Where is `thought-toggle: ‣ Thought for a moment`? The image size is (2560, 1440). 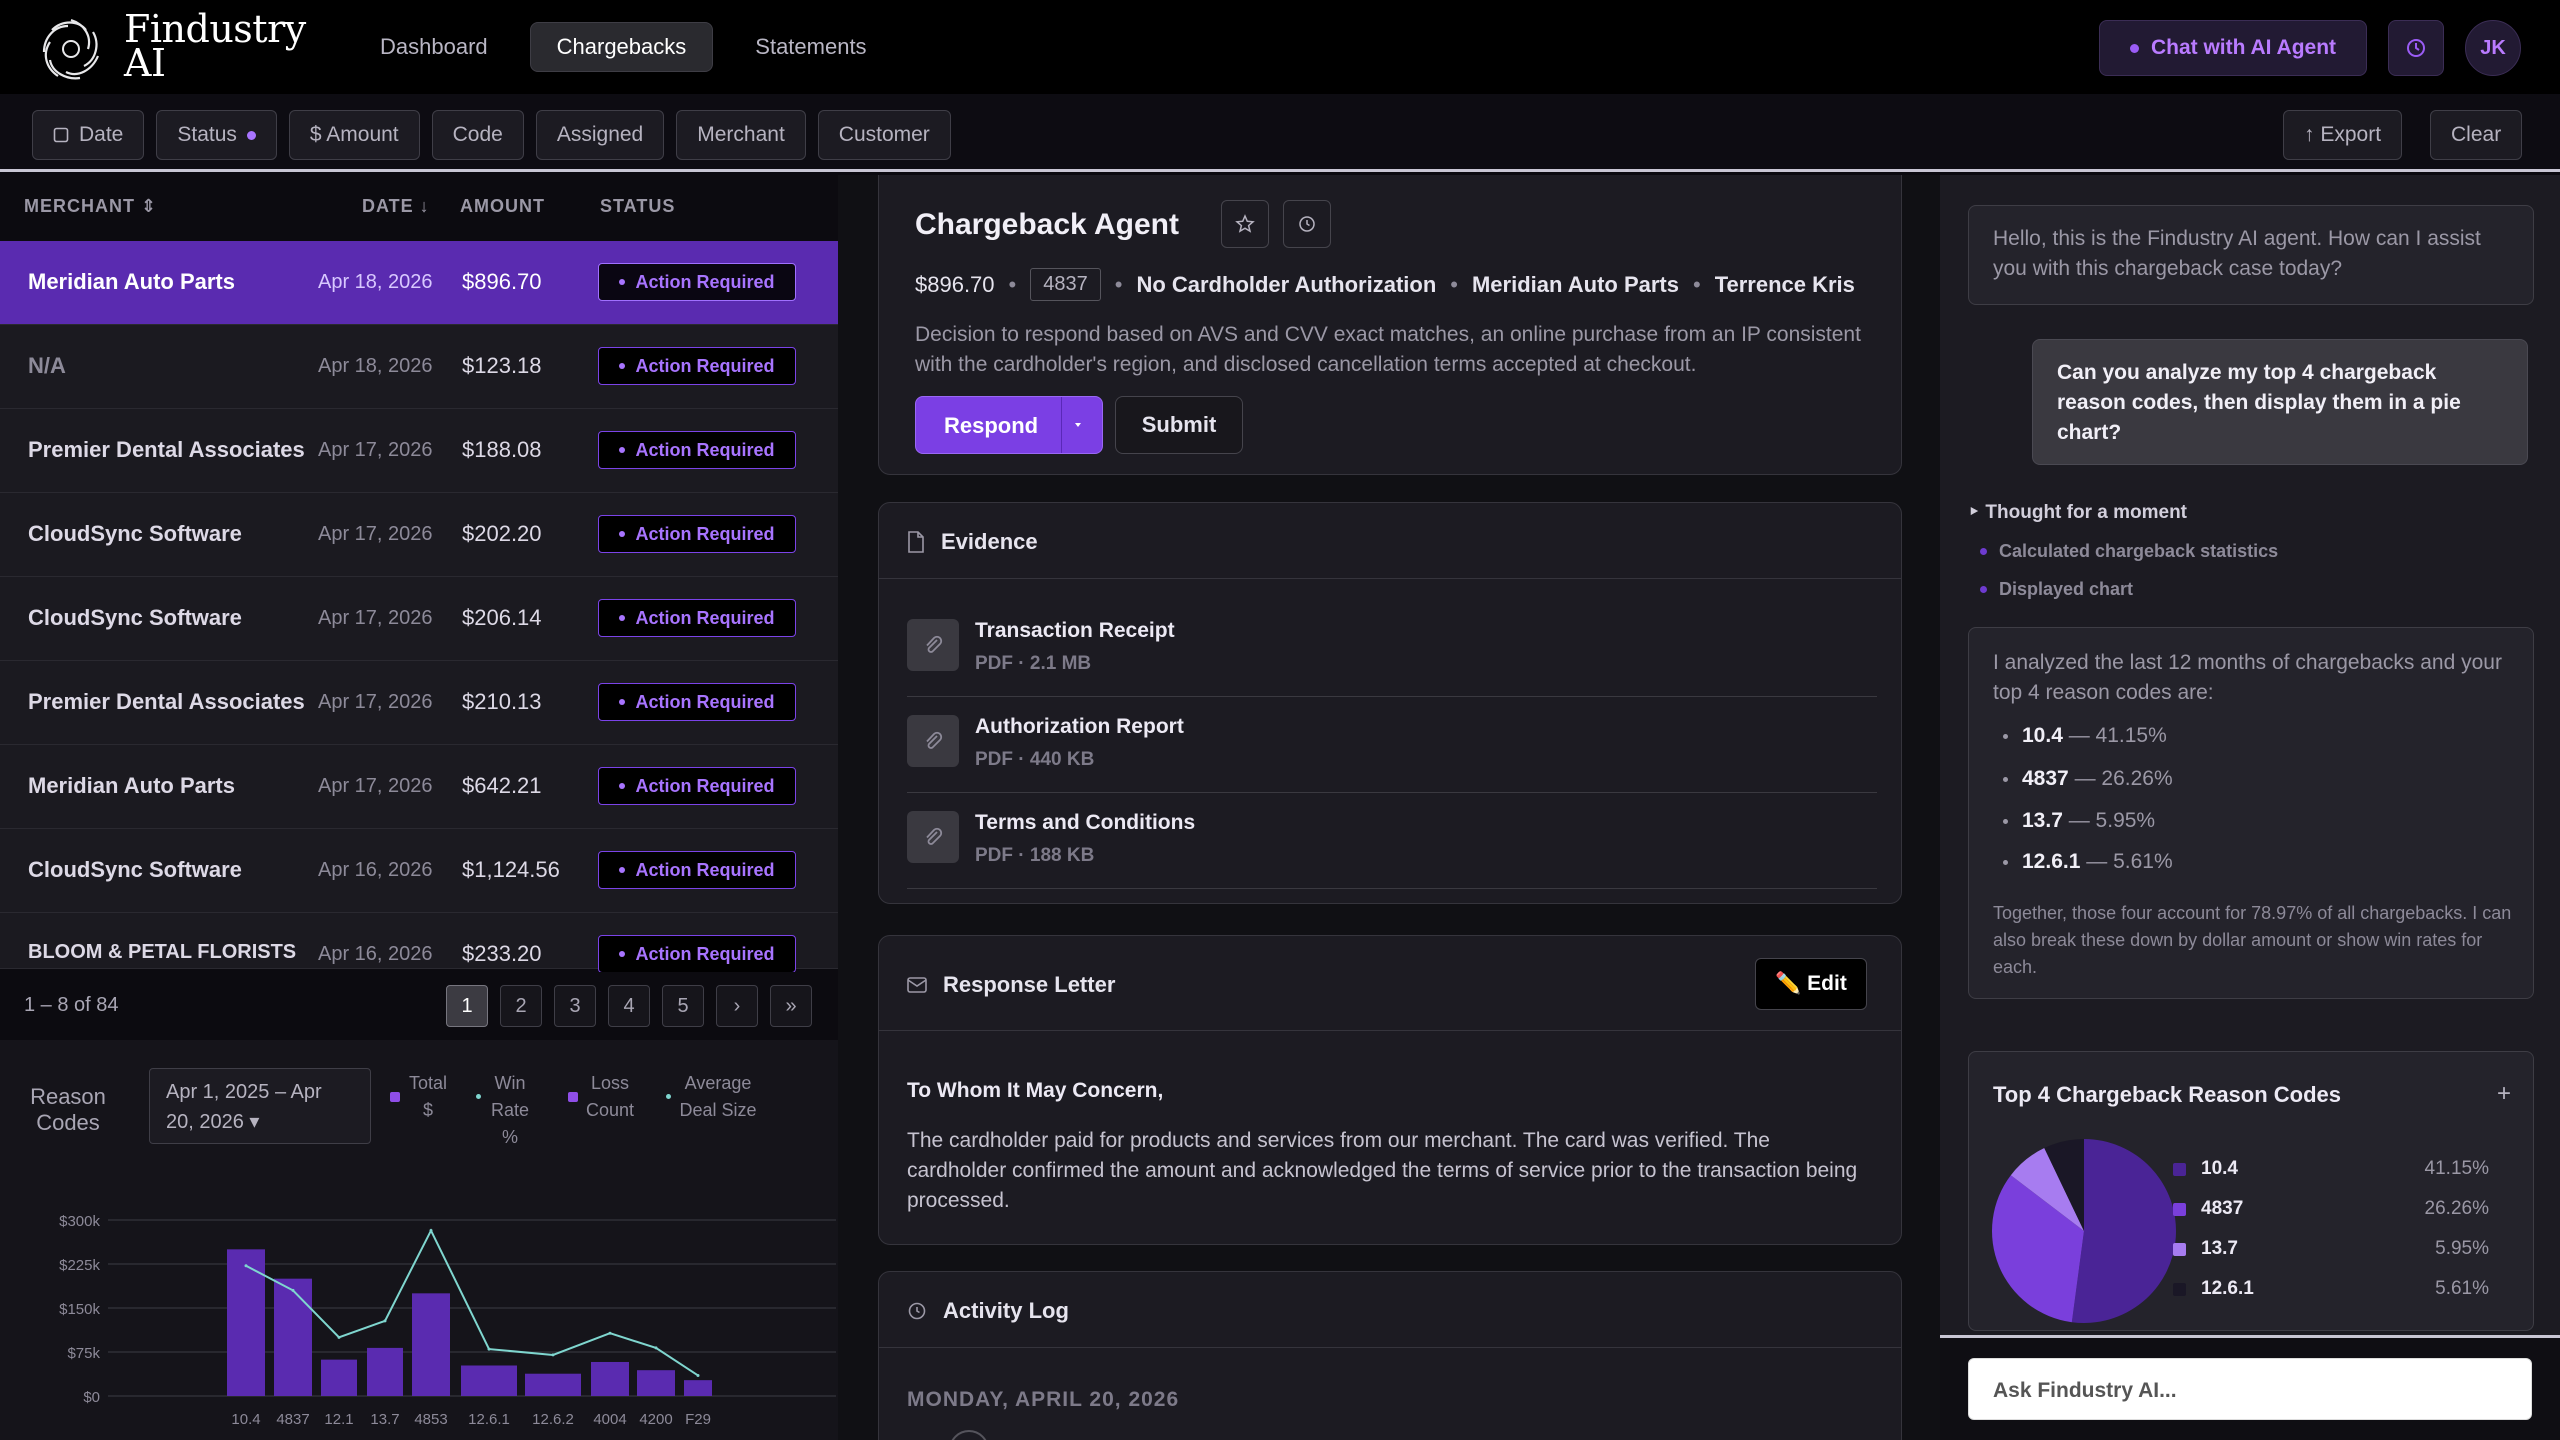
thought-toggle: ‣ Thought for a moment is located at coordinates (2077, 512).